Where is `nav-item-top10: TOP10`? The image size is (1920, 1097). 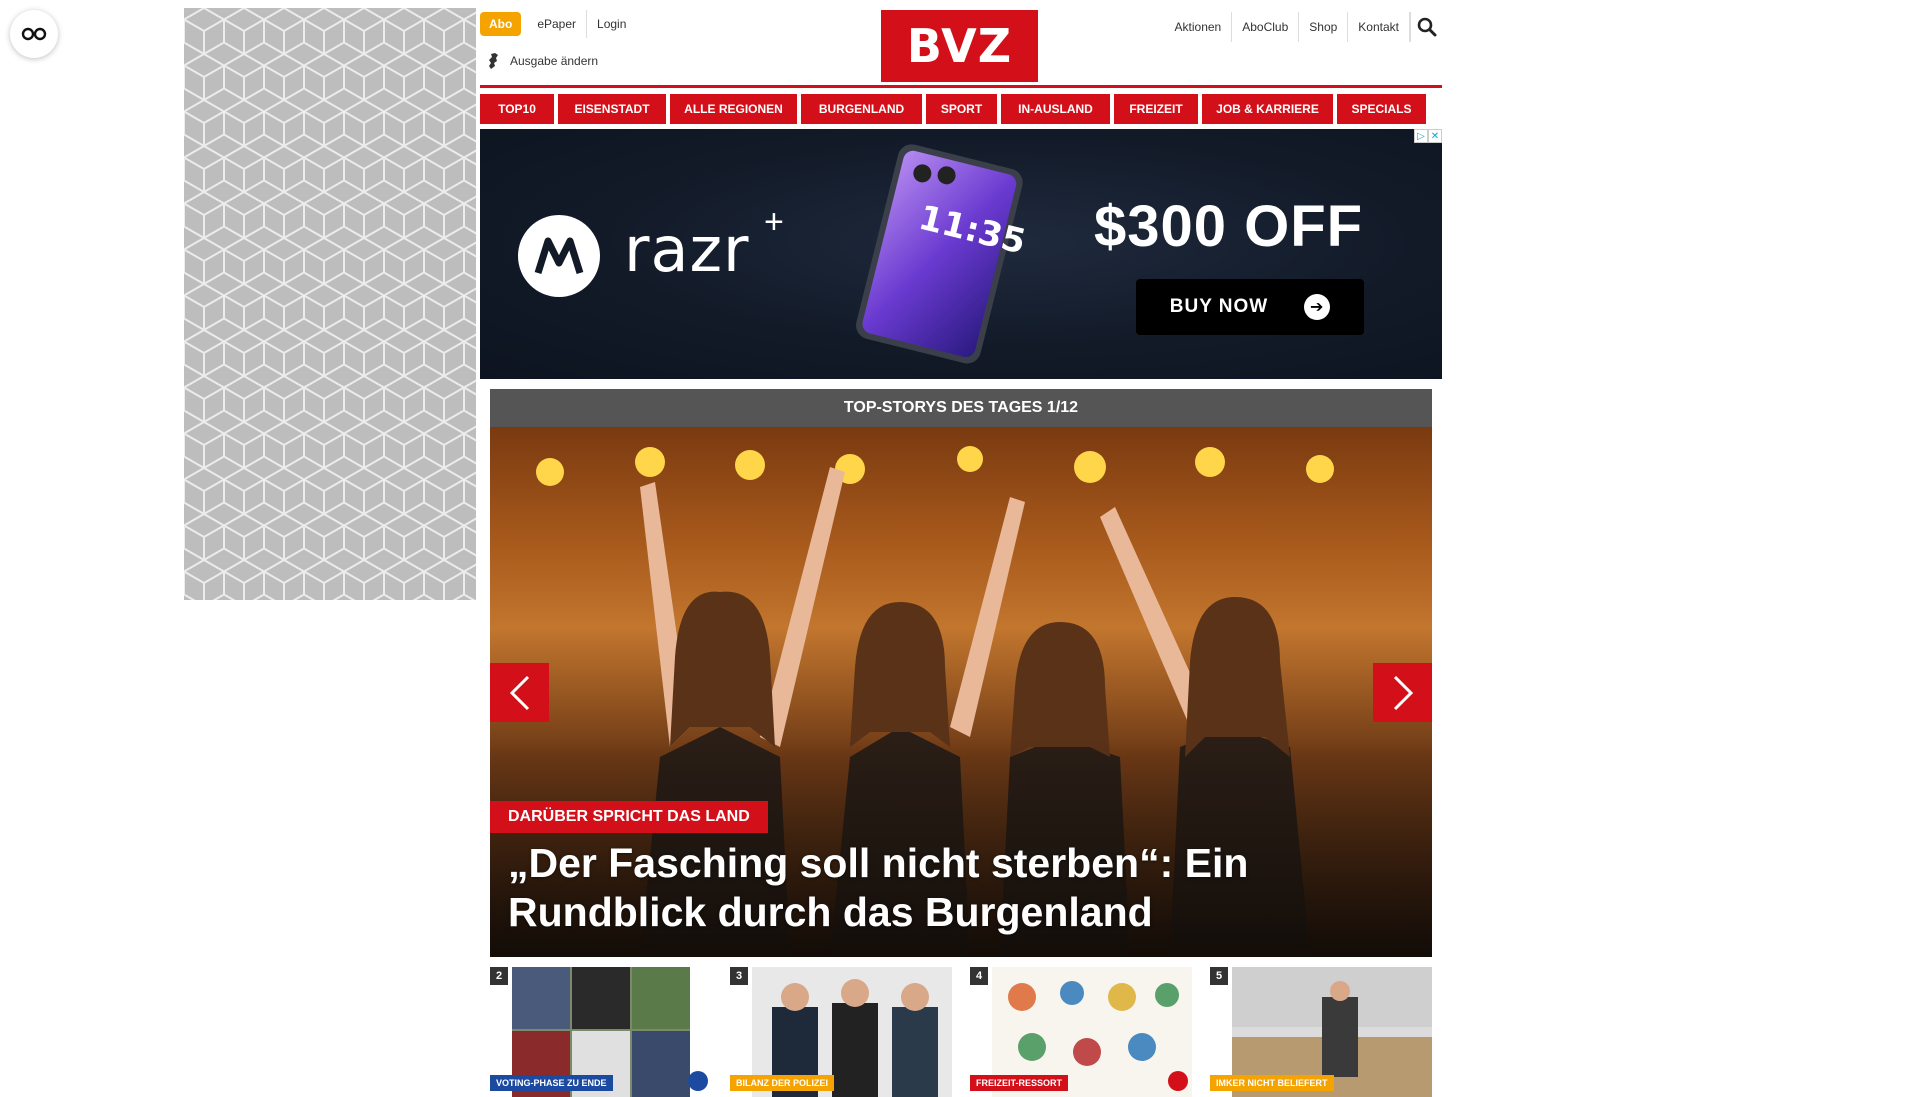
nav-item-top10: TOP10 is located at coordinates (517, 109).